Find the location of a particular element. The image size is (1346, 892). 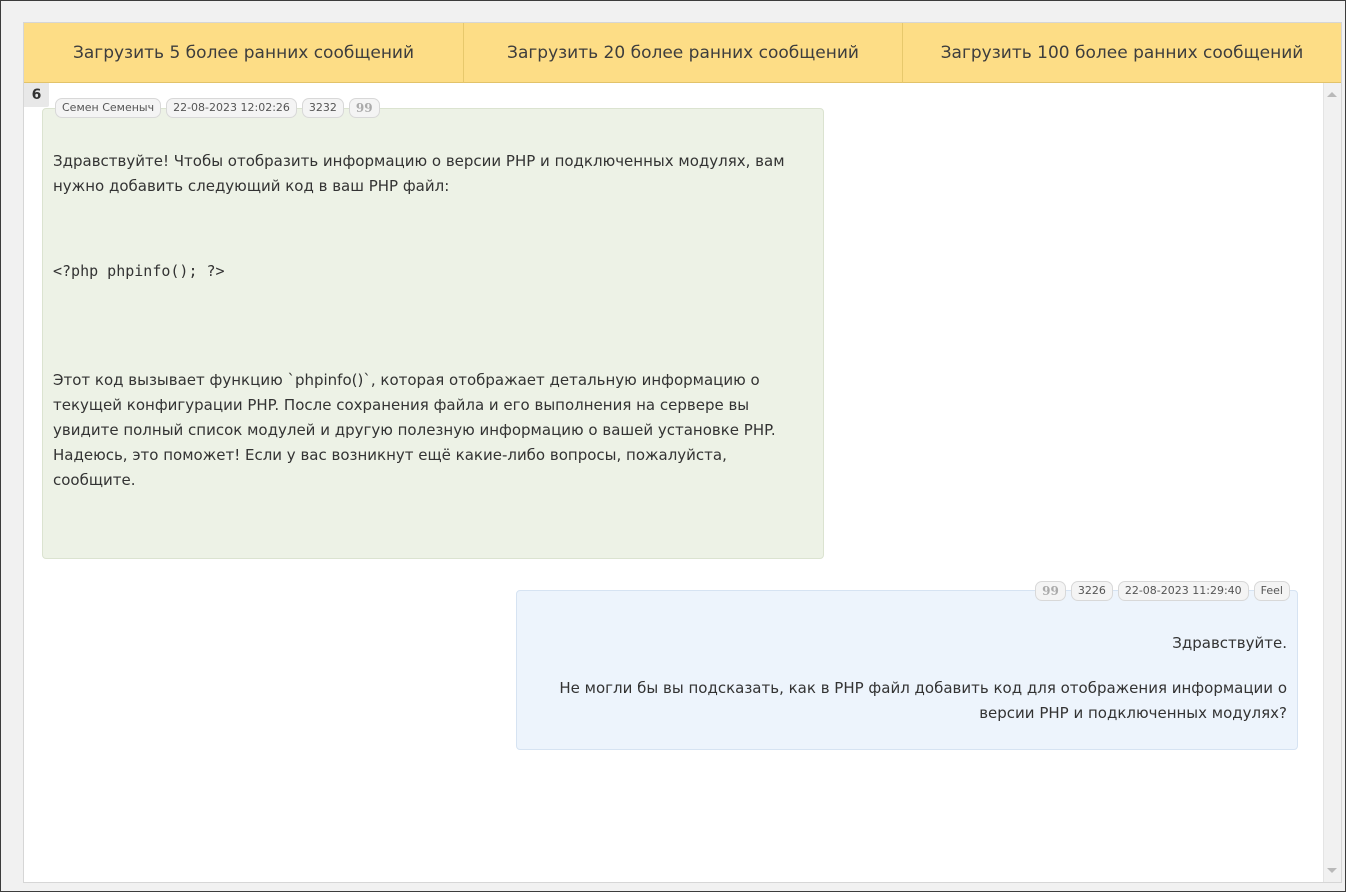

message-id-tag: 3226 is located at coordinates (1091, 591).